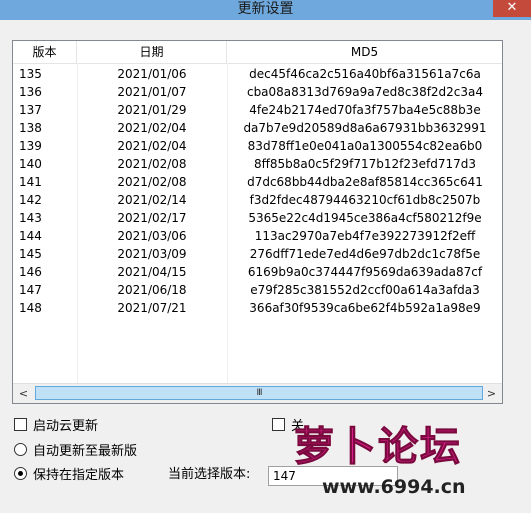 The width and height of the screenshot is (531, 513). What do you see at coordinates (152, 254) in the screenshot?
I see `date-cell: 2021/03/09` at bounding box center [152, 254].